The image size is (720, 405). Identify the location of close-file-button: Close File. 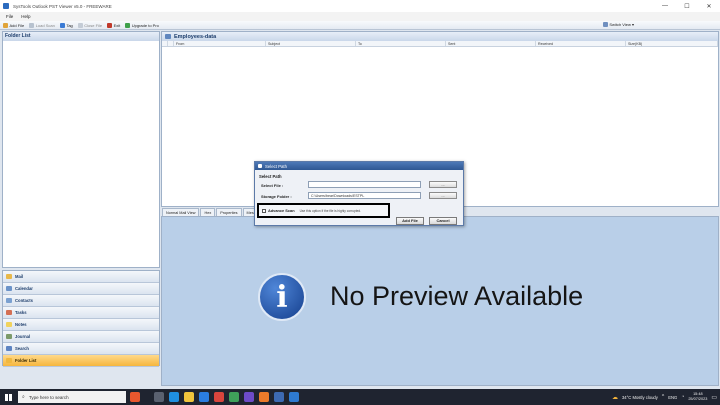
(90, 25).